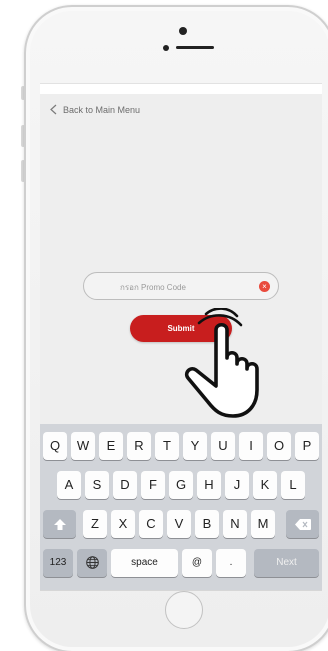 Image resolution: width=328 pixels, height=651 pixels. Describe the element at coordinates (307, 446) in the screenshot. I see `key-p: P` at that location.